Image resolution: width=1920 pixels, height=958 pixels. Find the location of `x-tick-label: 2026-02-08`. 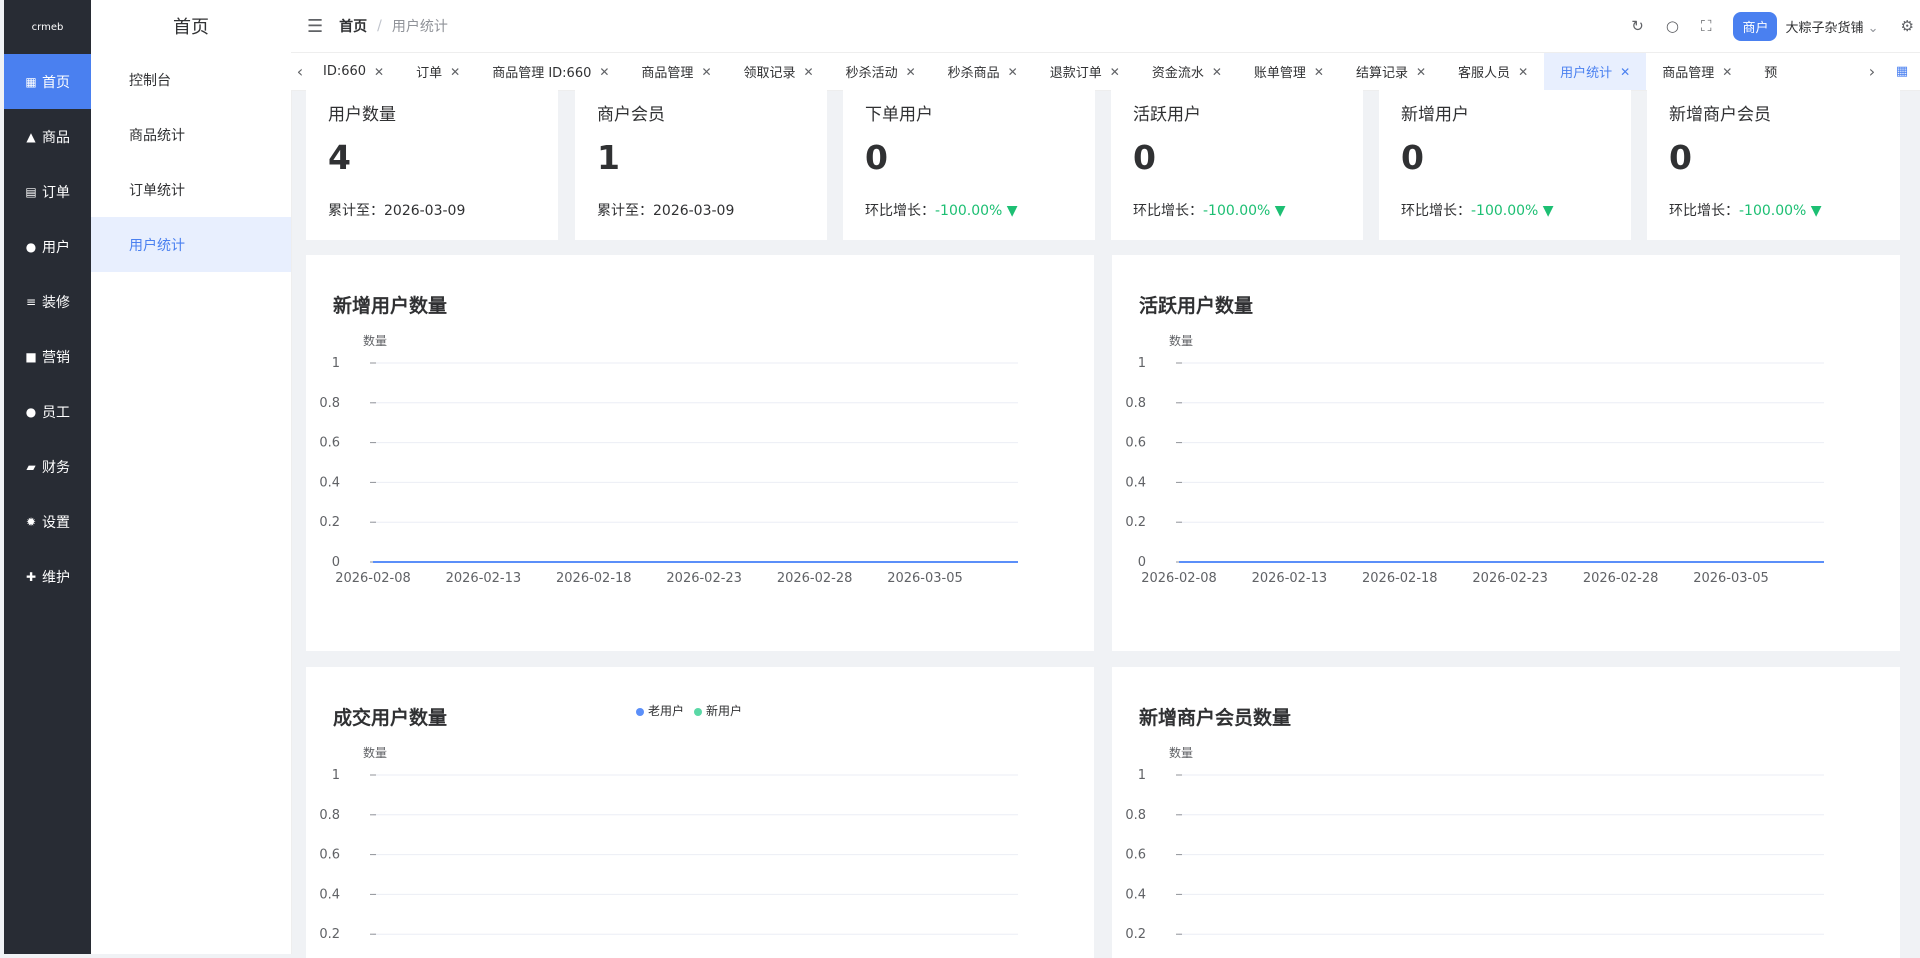

x-tick-label: 2026-02-08 is located at coordinates (373, 578).